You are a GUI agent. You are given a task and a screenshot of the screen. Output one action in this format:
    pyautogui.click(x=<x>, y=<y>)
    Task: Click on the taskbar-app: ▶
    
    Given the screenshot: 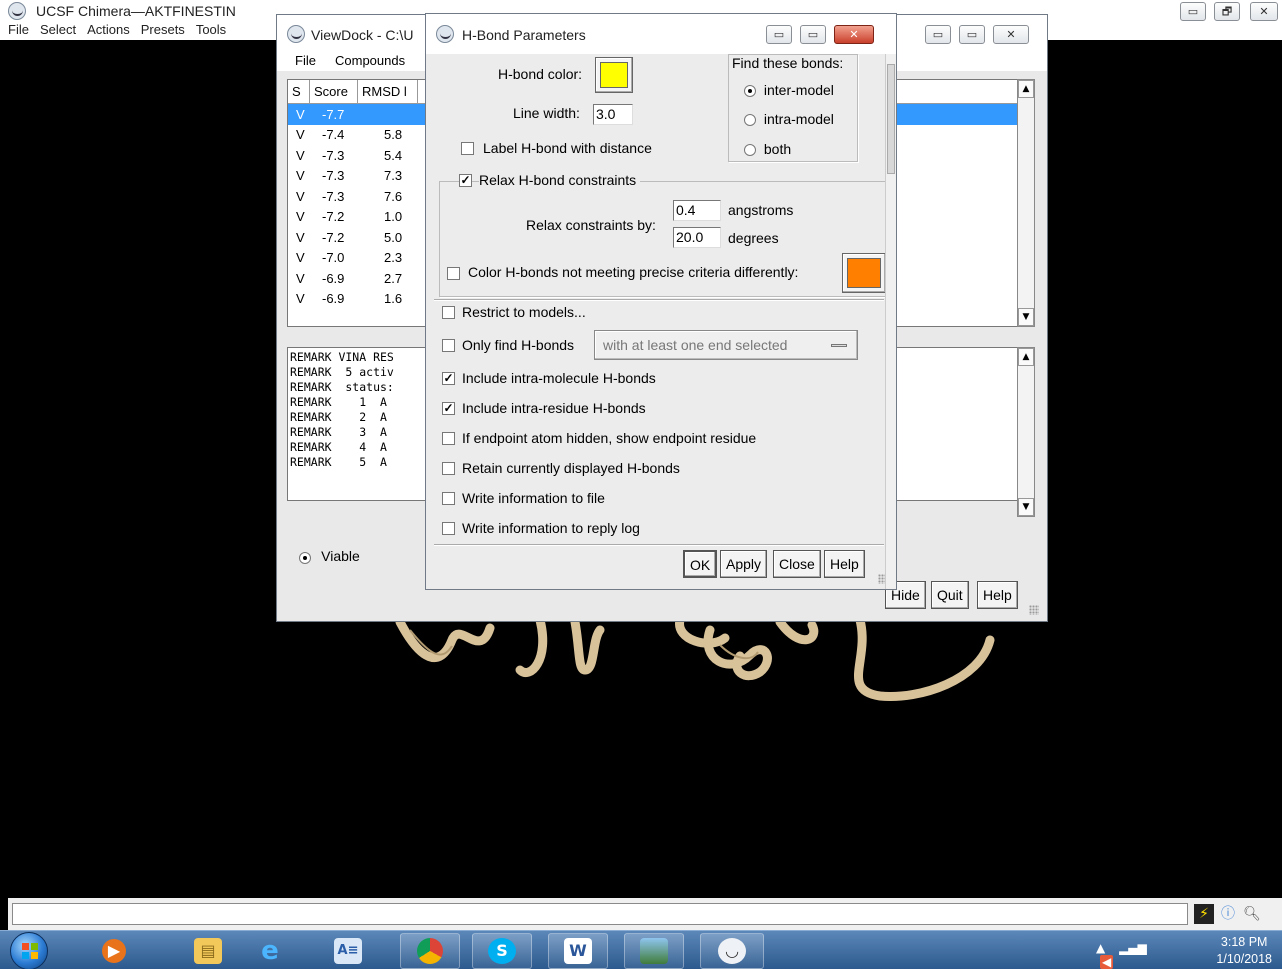 What is the action you would take?
    pyautogui.click(x=114, y=951)
    